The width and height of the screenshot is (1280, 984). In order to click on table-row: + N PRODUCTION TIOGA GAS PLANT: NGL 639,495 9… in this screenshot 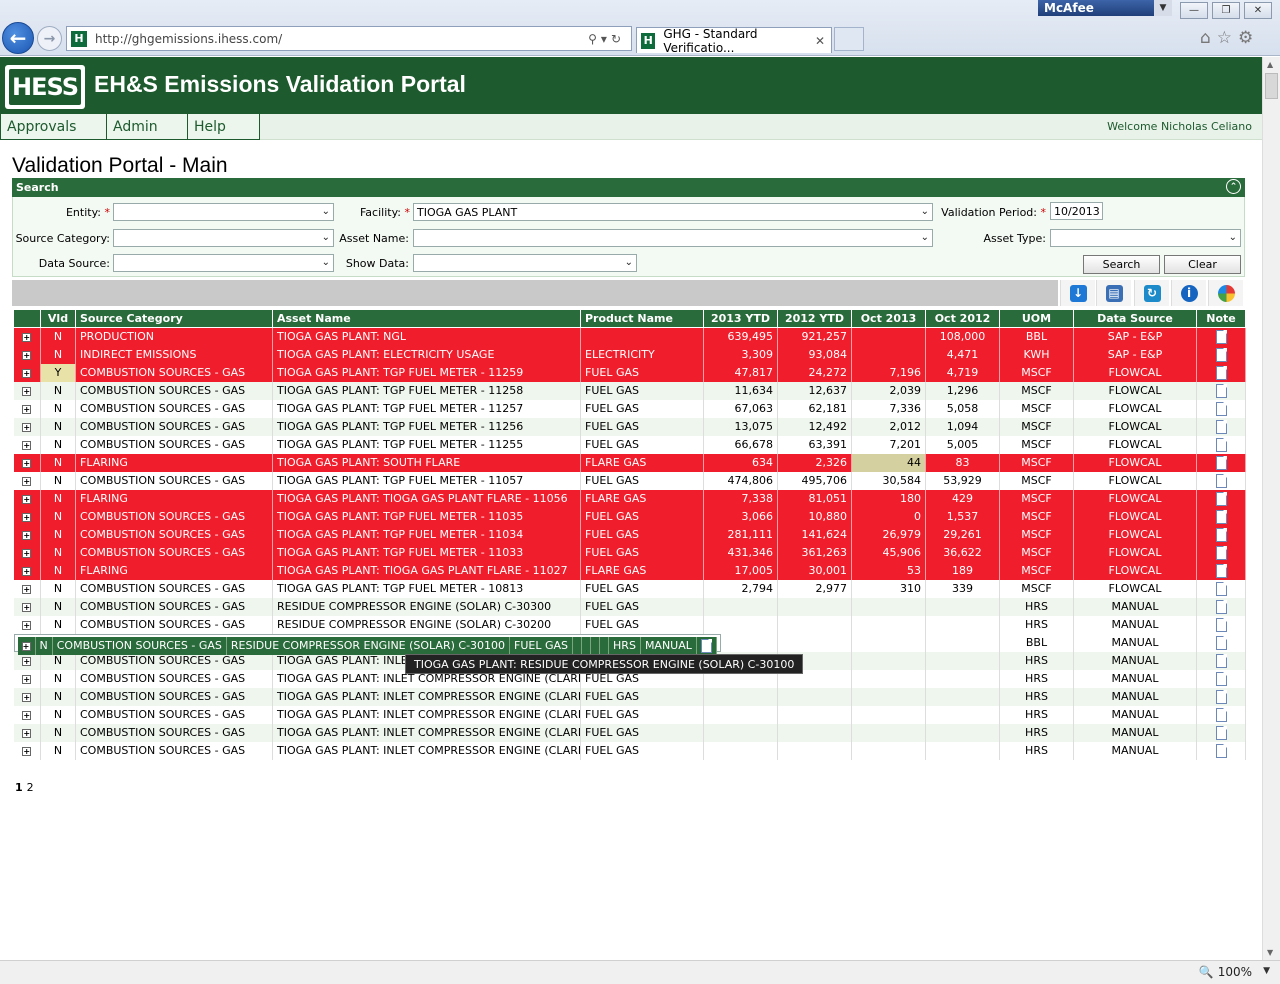, I will do `click(629, 336)`.